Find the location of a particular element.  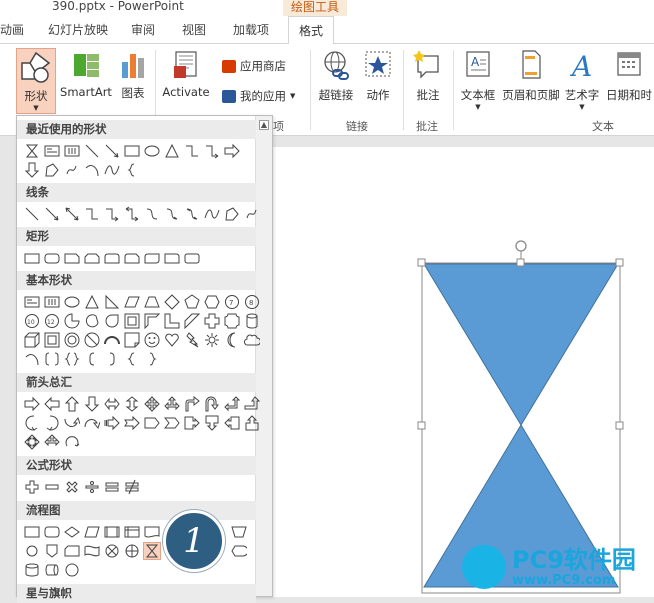

my-apps-button: 我的应用 ▼ is located at coordinates (258, 96).